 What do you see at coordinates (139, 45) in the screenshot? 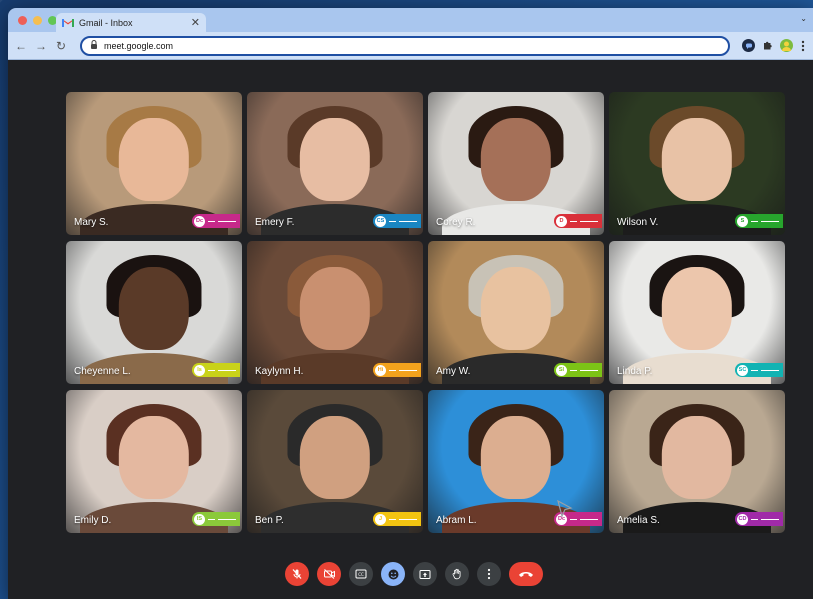
I see `url-text: meet.google.com` at bounding box center [139, 45].